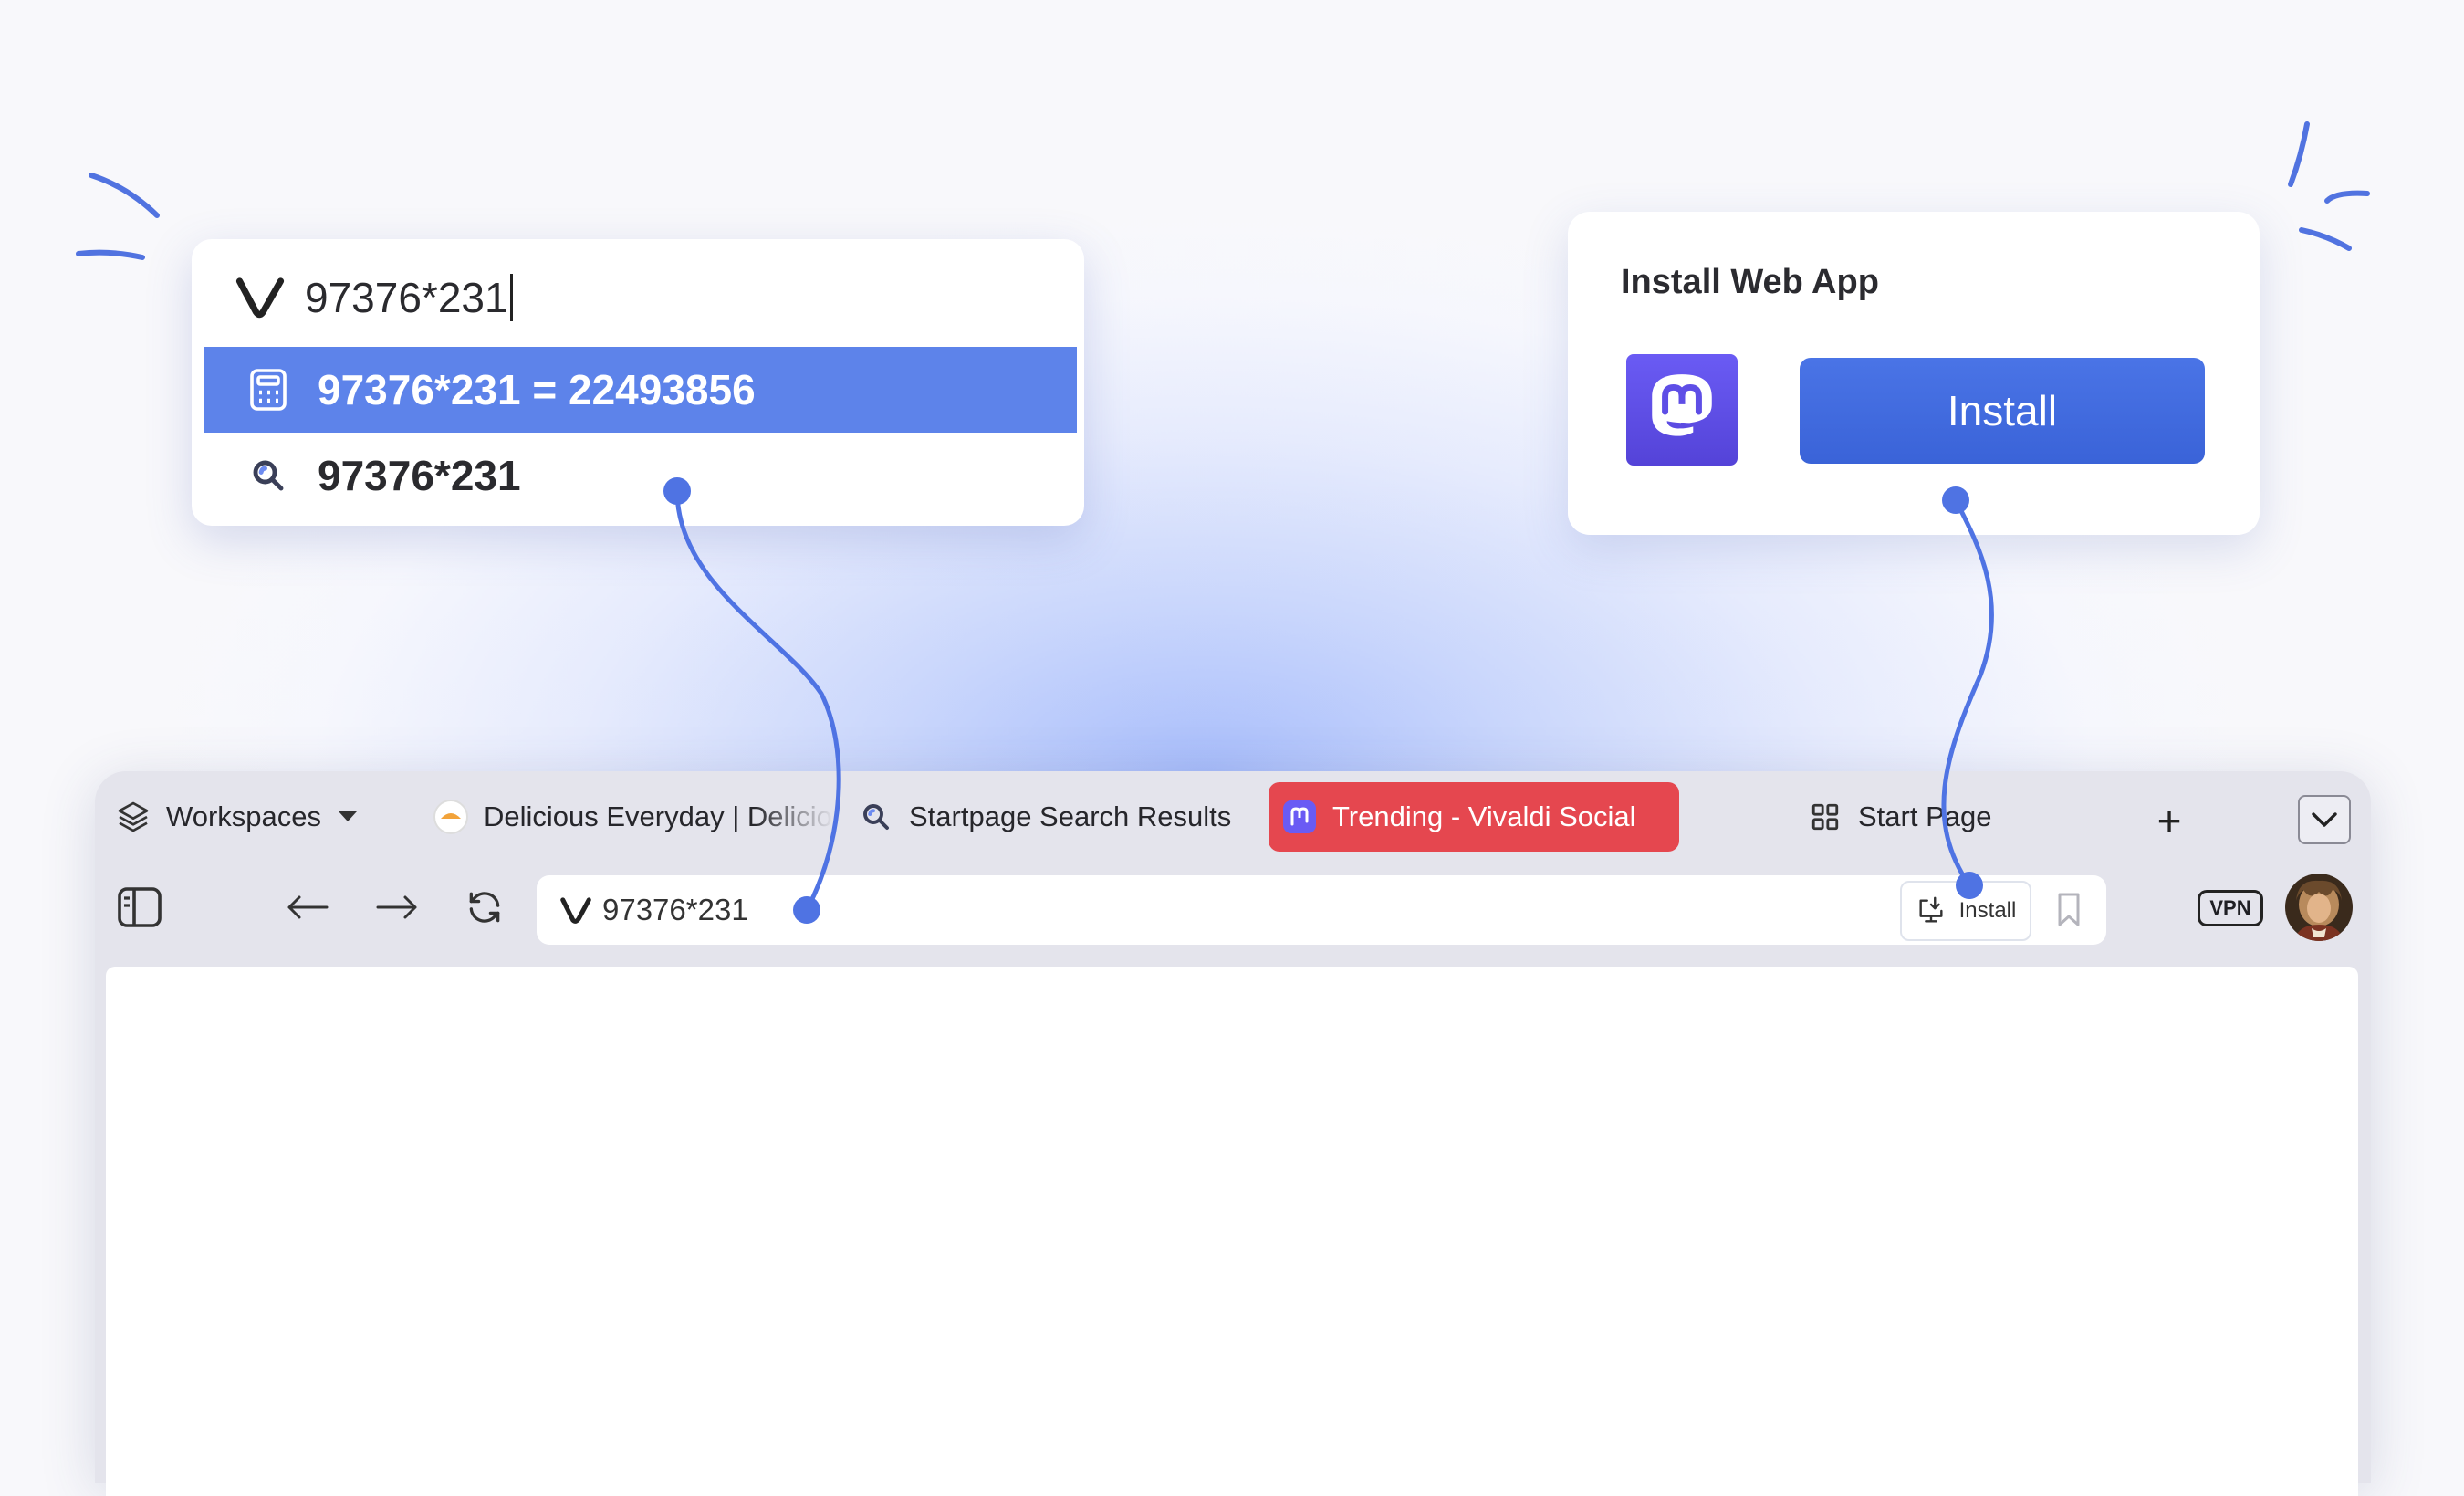  I want to click on new-tab-button: +, so click(2169, 821).